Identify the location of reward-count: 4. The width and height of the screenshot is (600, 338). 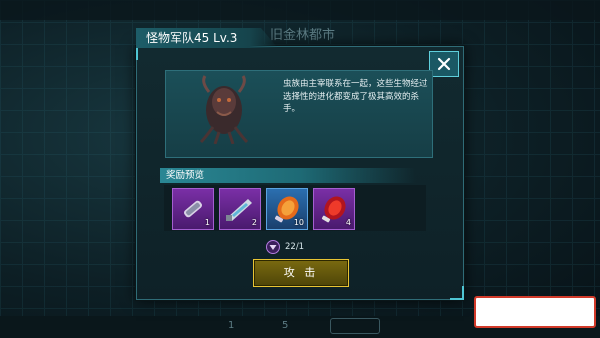
(348, 222).